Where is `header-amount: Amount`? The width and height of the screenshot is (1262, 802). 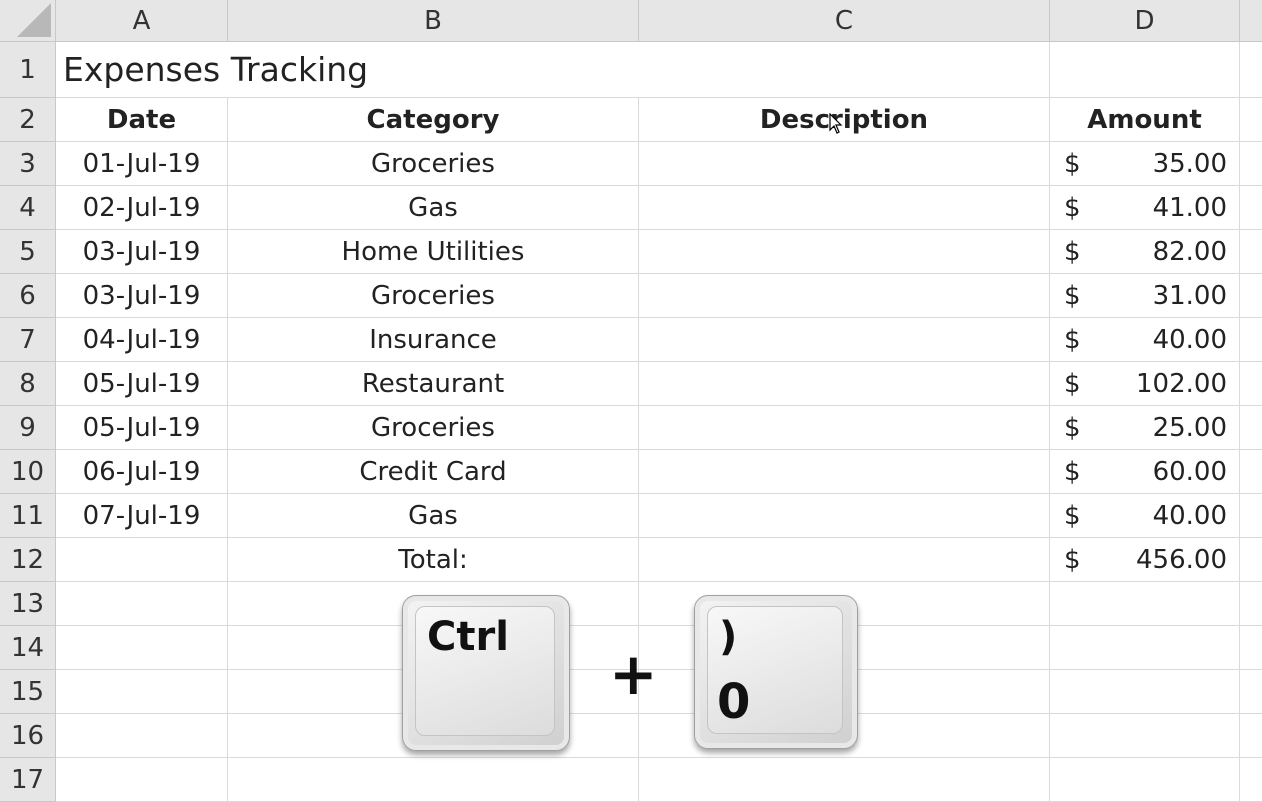 header-amount: Amount is located at coordinates (1145, 120).